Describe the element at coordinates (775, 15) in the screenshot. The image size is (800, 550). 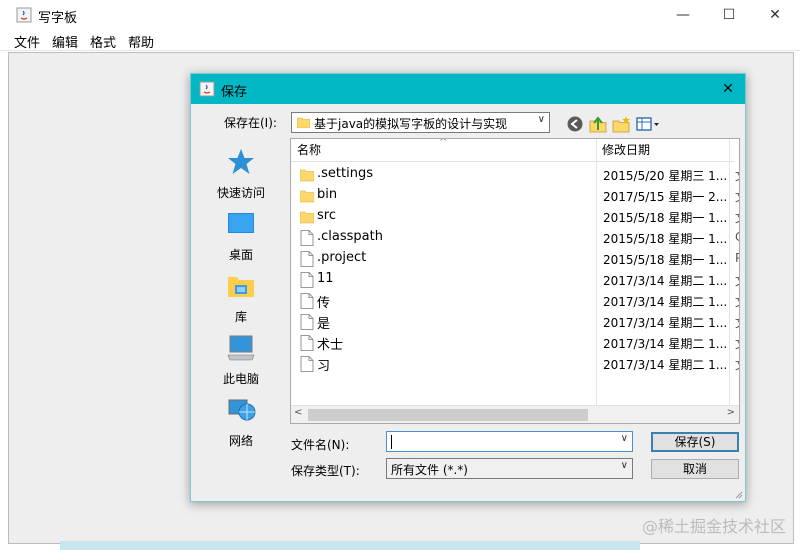
I see `close-button: ✕` at that location.